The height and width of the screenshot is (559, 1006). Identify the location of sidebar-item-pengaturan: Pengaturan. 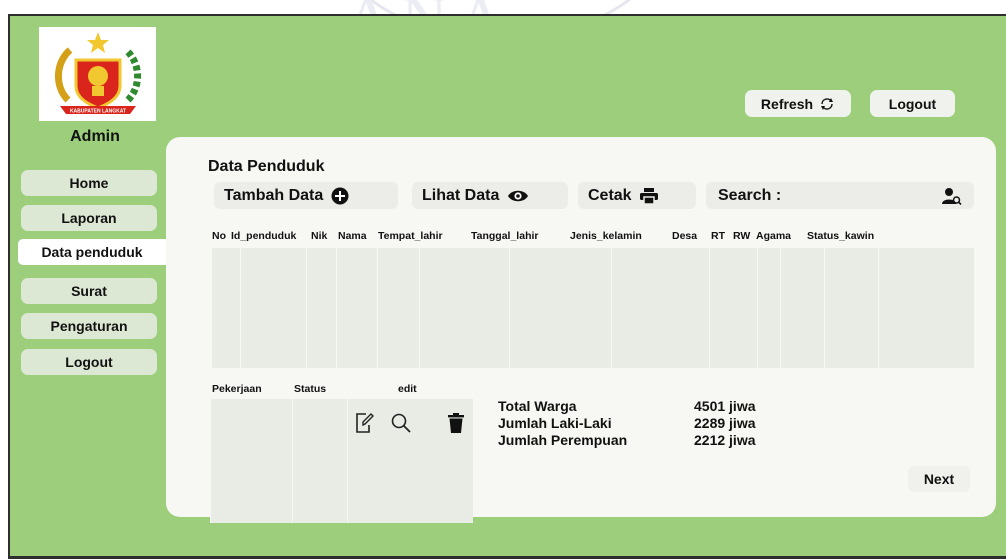
(89, 326).